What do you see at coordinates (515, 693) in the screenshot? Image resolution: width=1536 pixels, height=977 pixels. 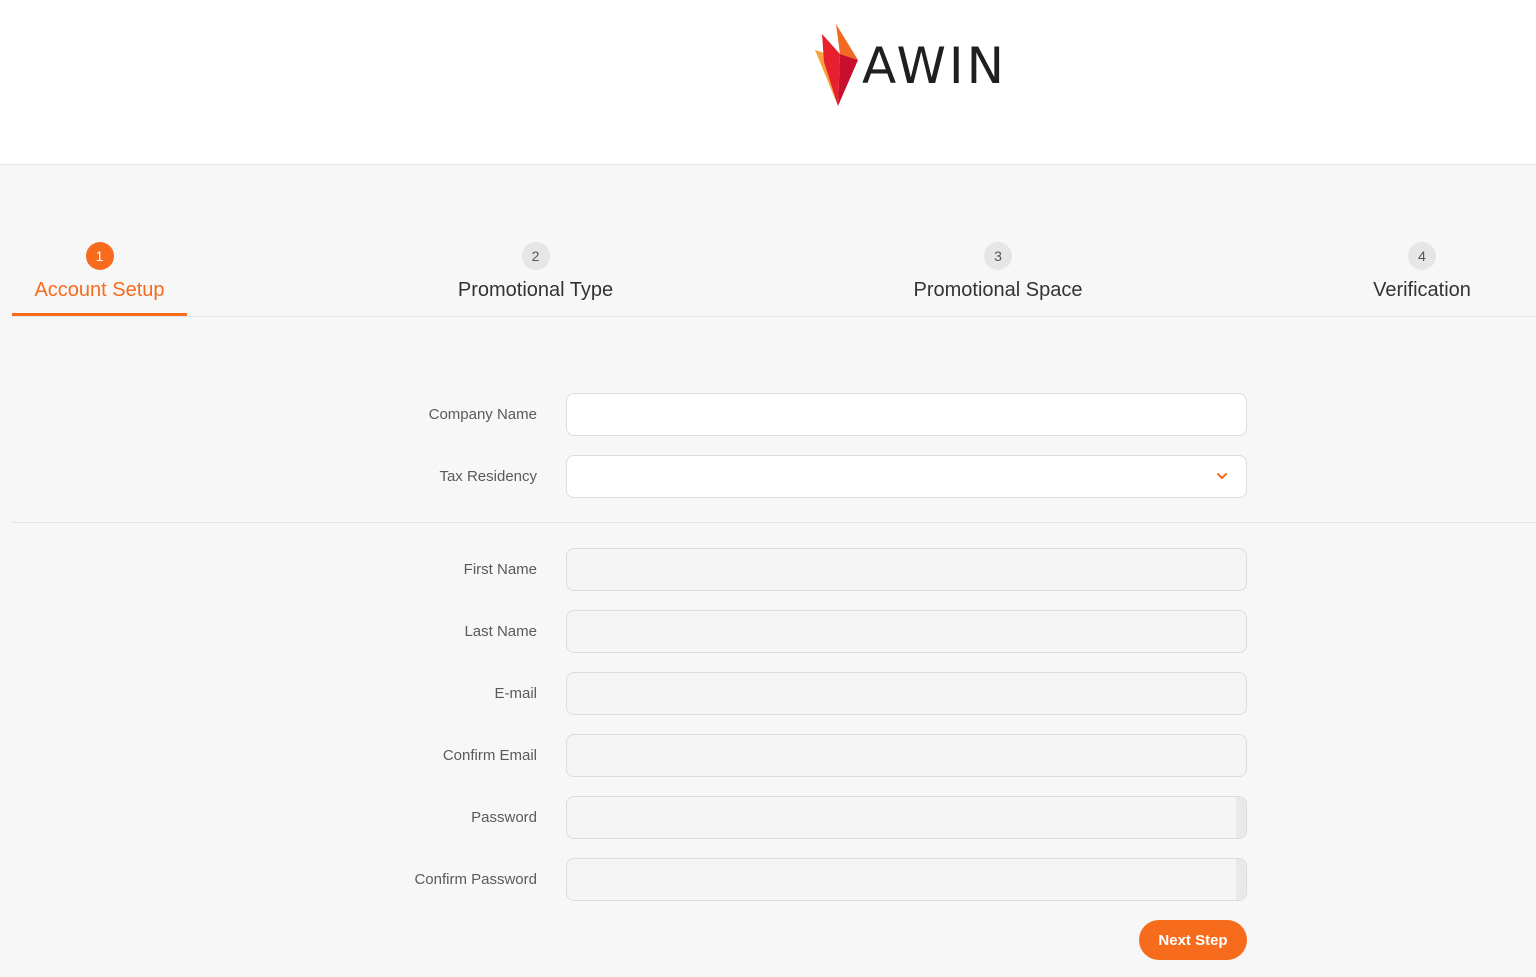 I see `email-label: E-mail` at bounding box center [515, 693].